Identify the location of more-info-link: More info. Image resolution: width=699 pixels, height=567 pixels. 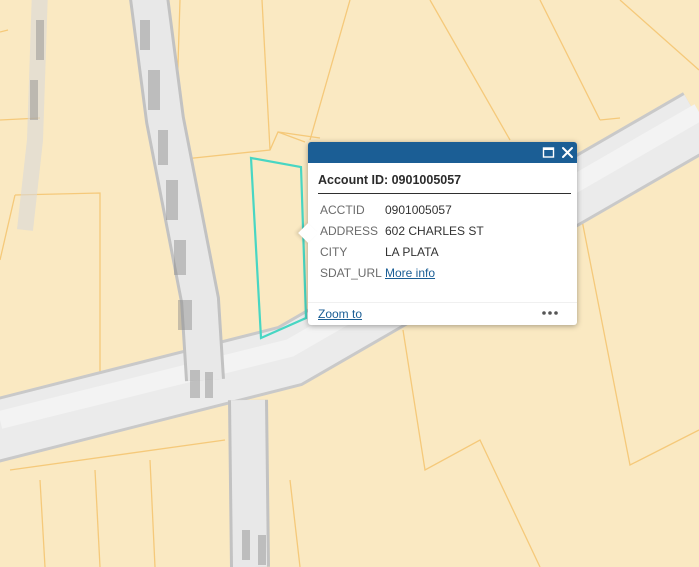
(410, 273).